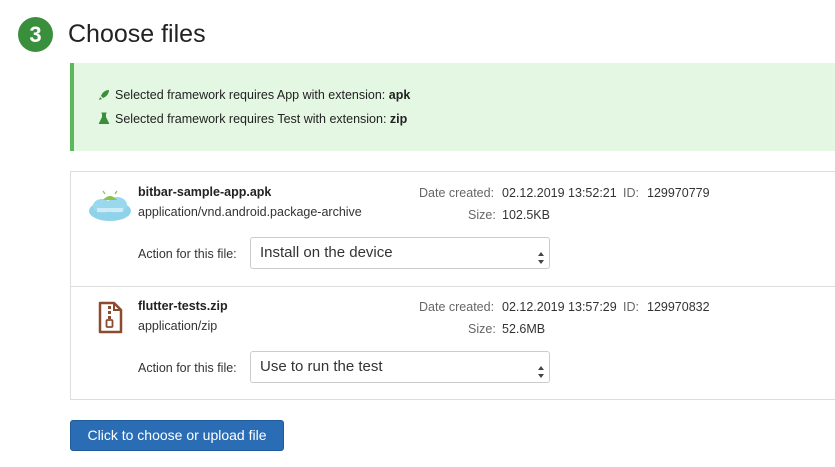 This screenshot has height=467, width=835. What do you see at coordinates (678, 193) in the screenshot?
I see `id-value: 129970779` at bounding box center [678, 193].